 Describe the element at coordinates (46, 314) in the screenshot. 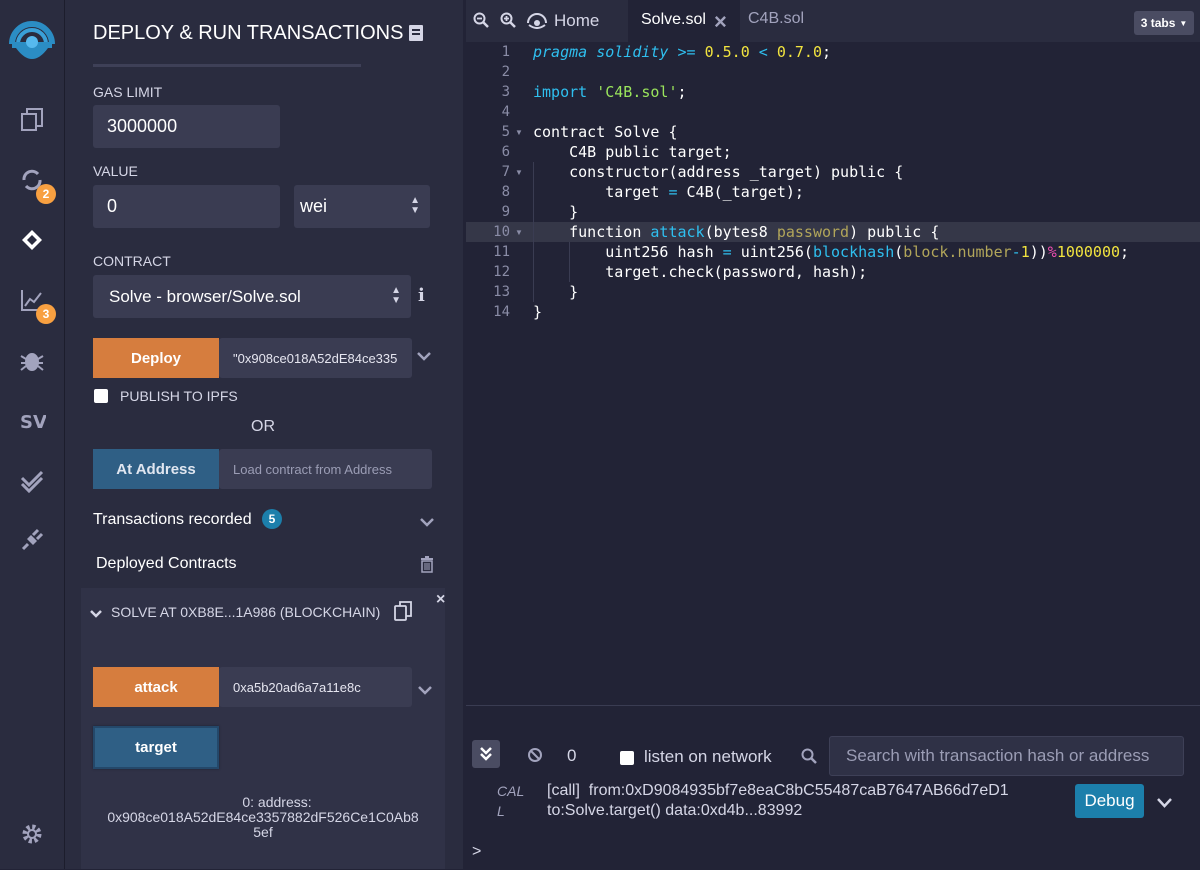

I see `analysis-badge: 3` at that location.